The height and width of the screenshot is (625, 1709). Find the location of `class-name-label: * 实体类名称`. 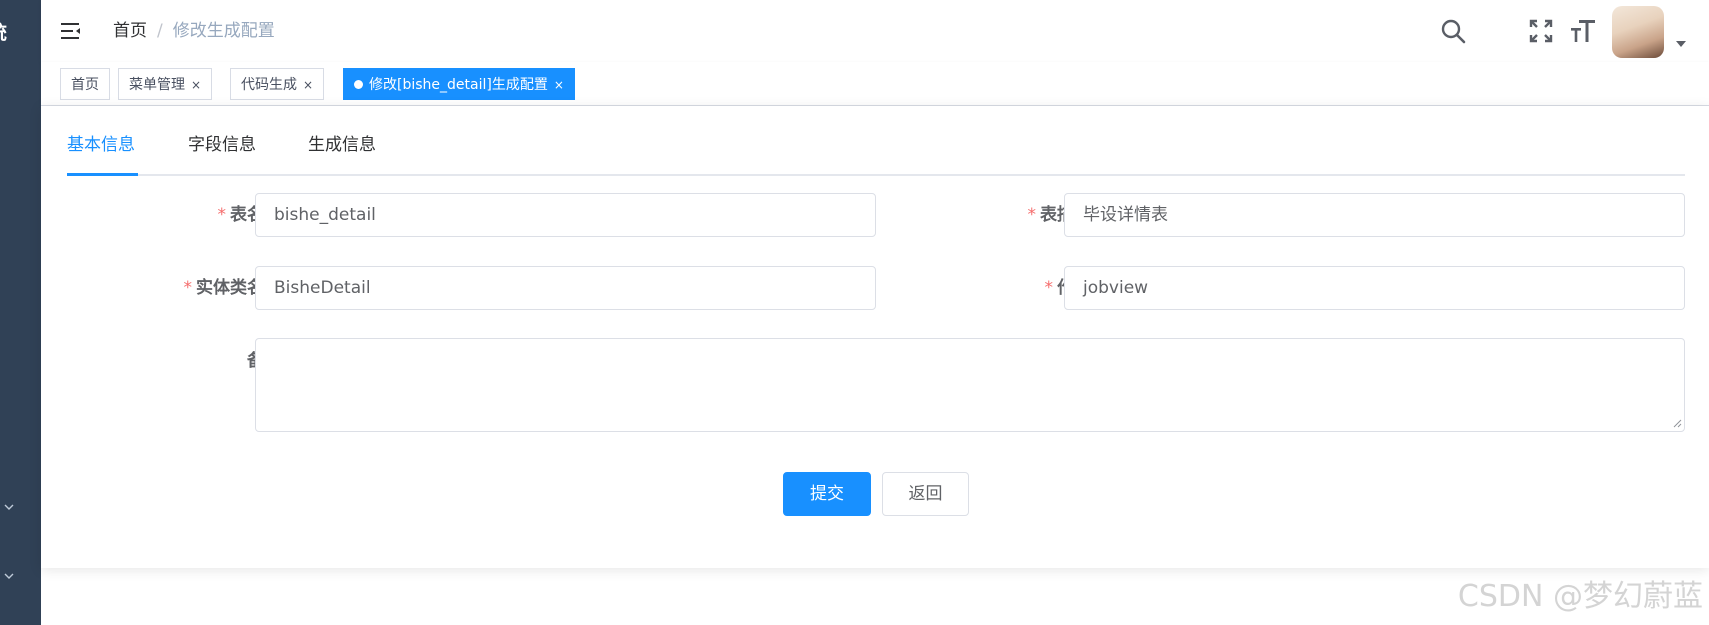

class-name-label: * 实体类名称 is located at coordinates (181, 288).